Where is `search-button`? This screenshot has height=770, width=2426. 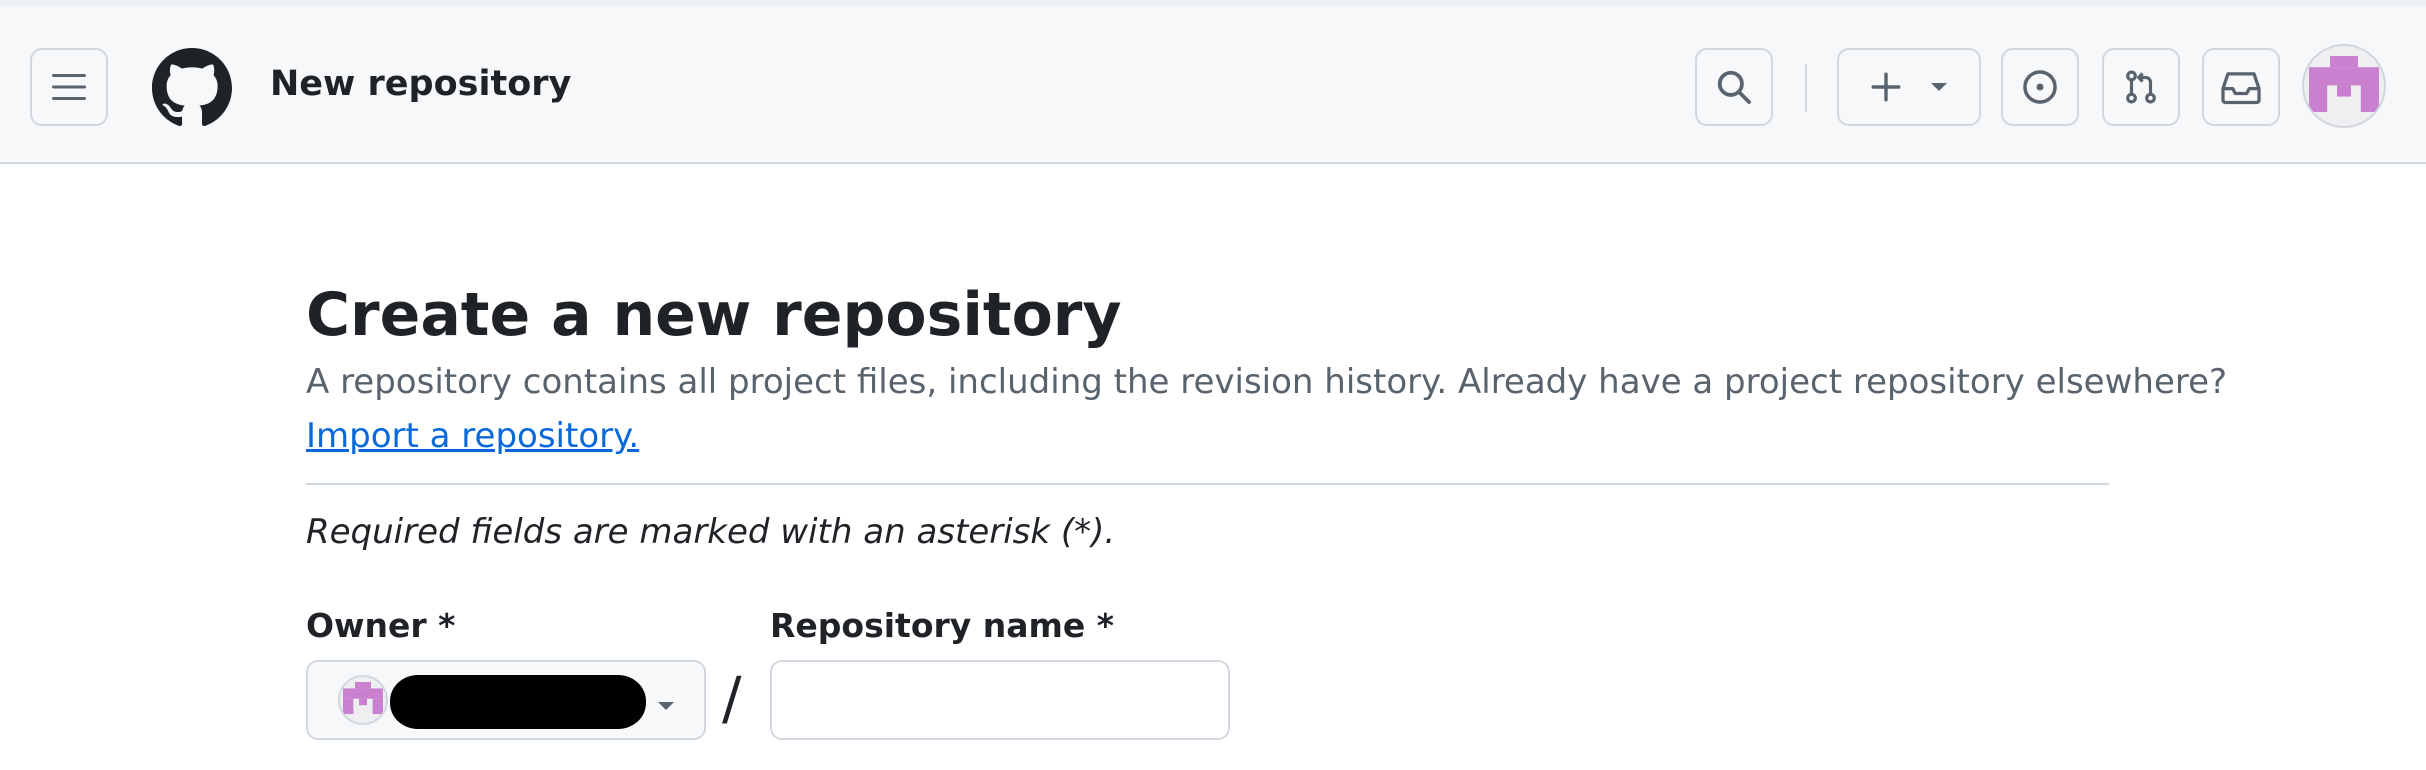 search-button is located at coordinates (1734, 87).